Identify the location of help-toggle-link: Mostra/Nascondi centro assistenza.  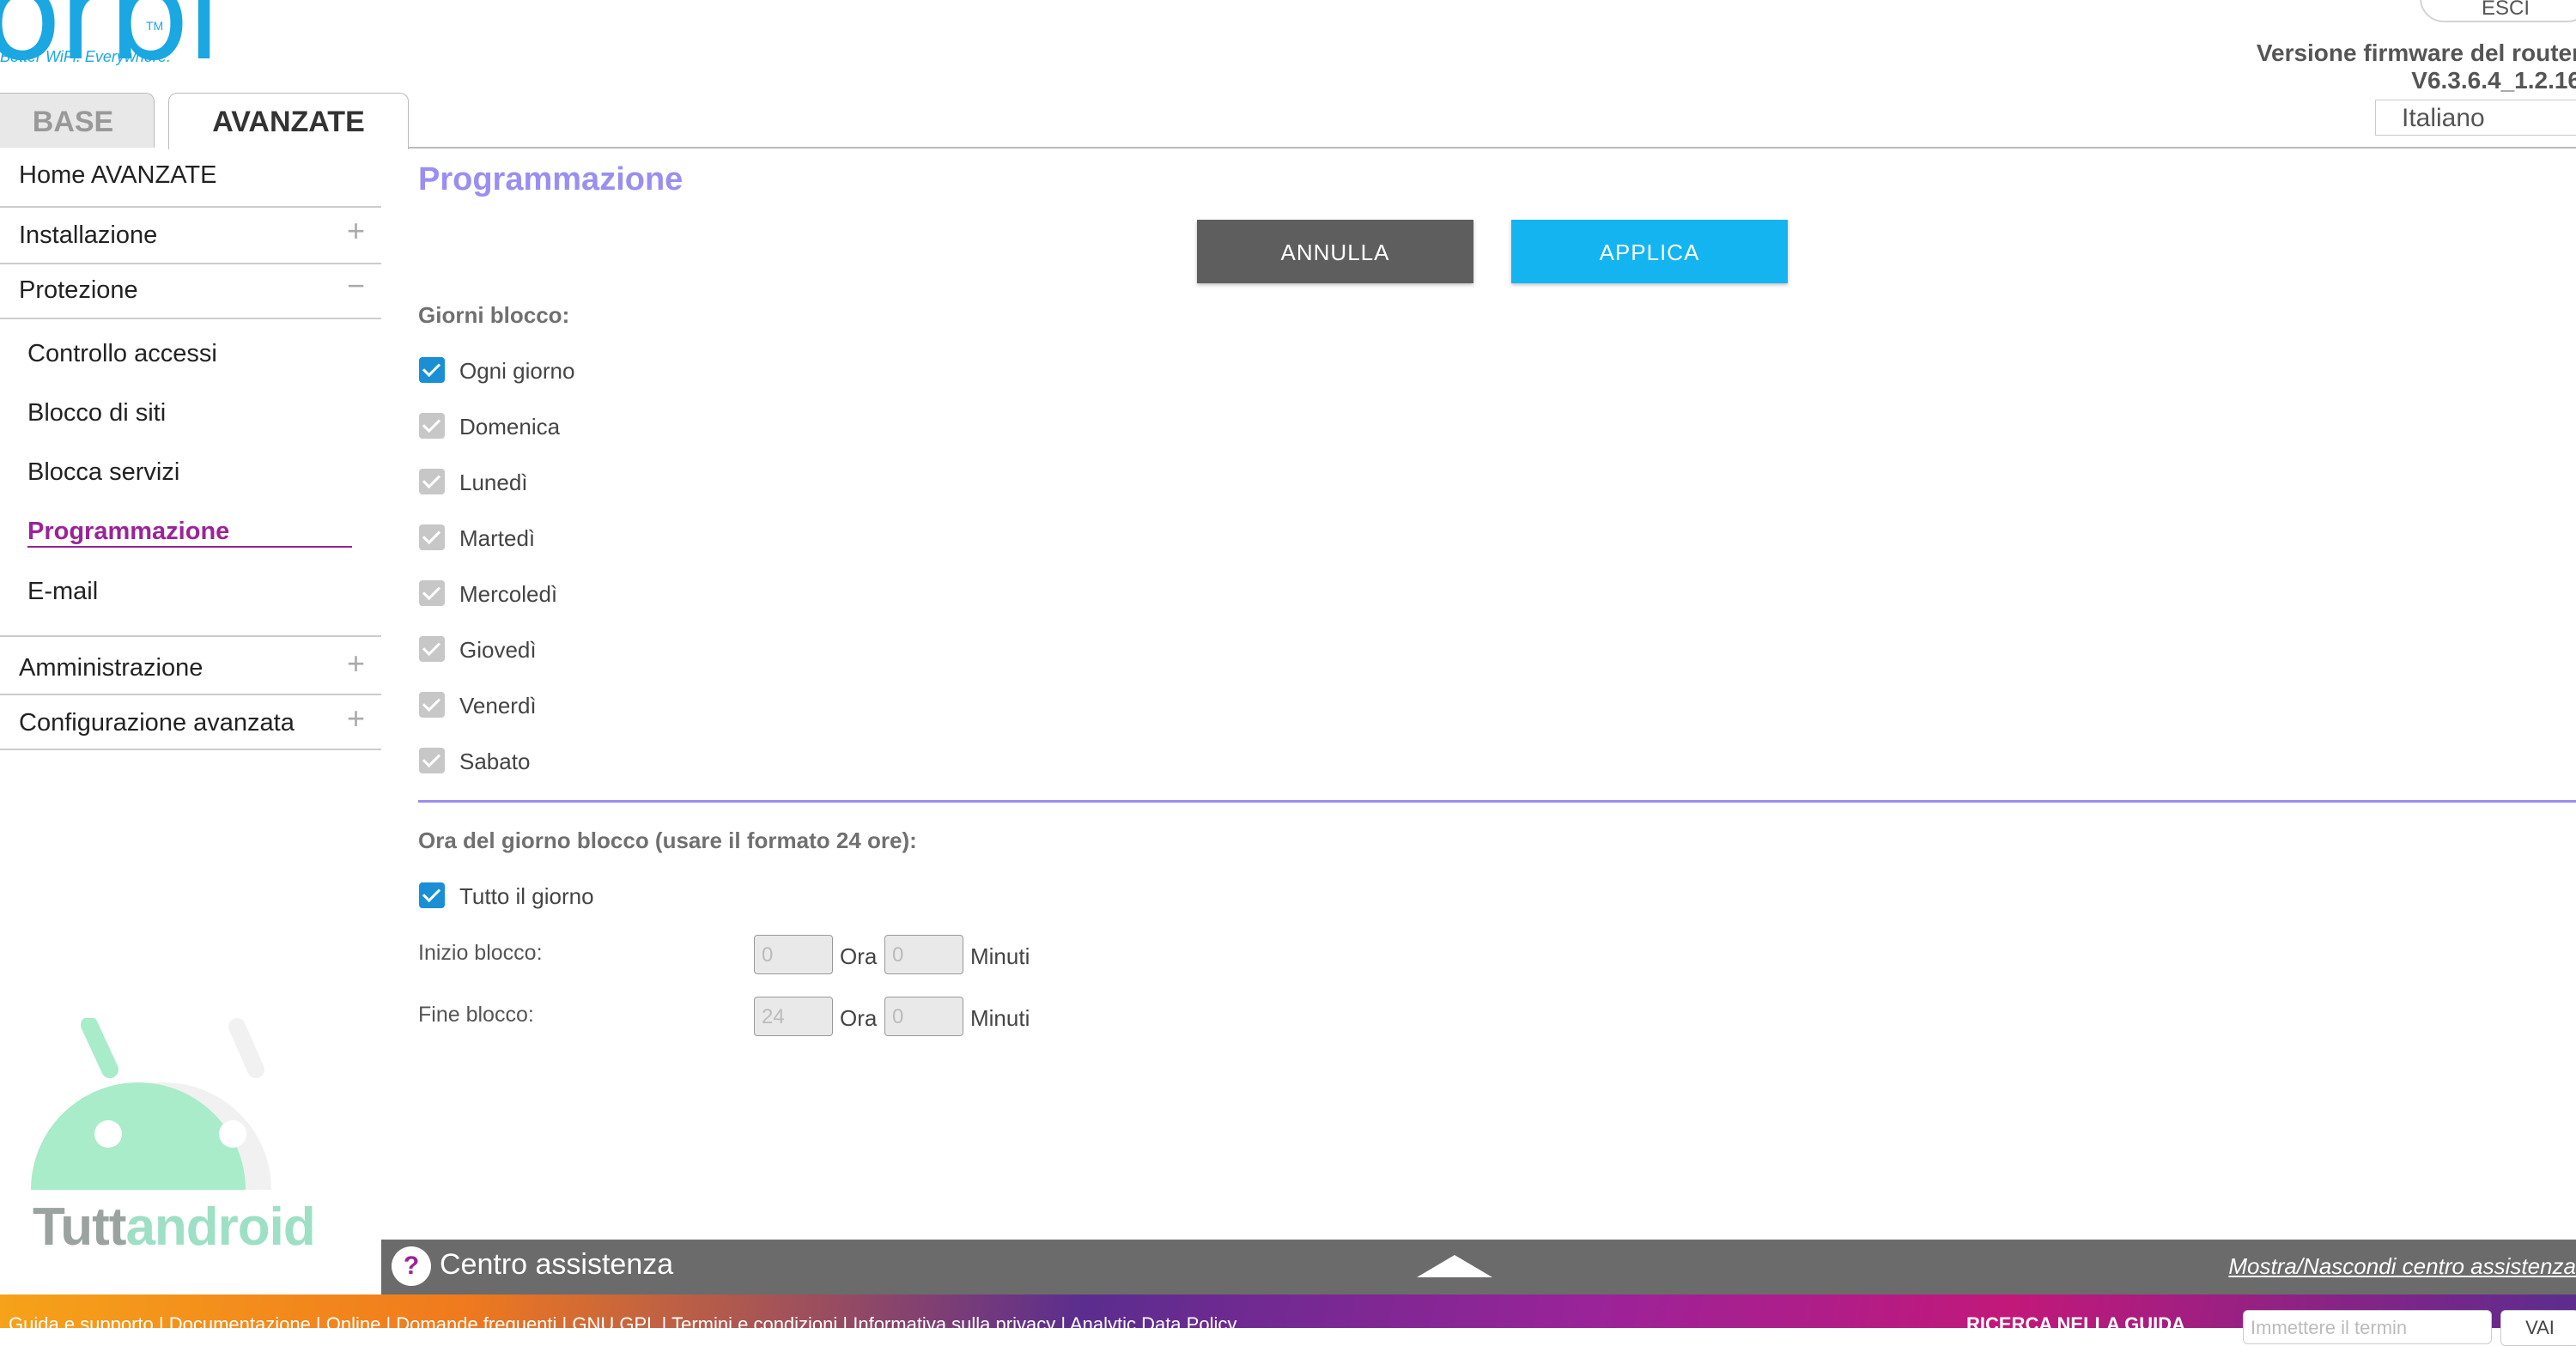
(2402, 1266).